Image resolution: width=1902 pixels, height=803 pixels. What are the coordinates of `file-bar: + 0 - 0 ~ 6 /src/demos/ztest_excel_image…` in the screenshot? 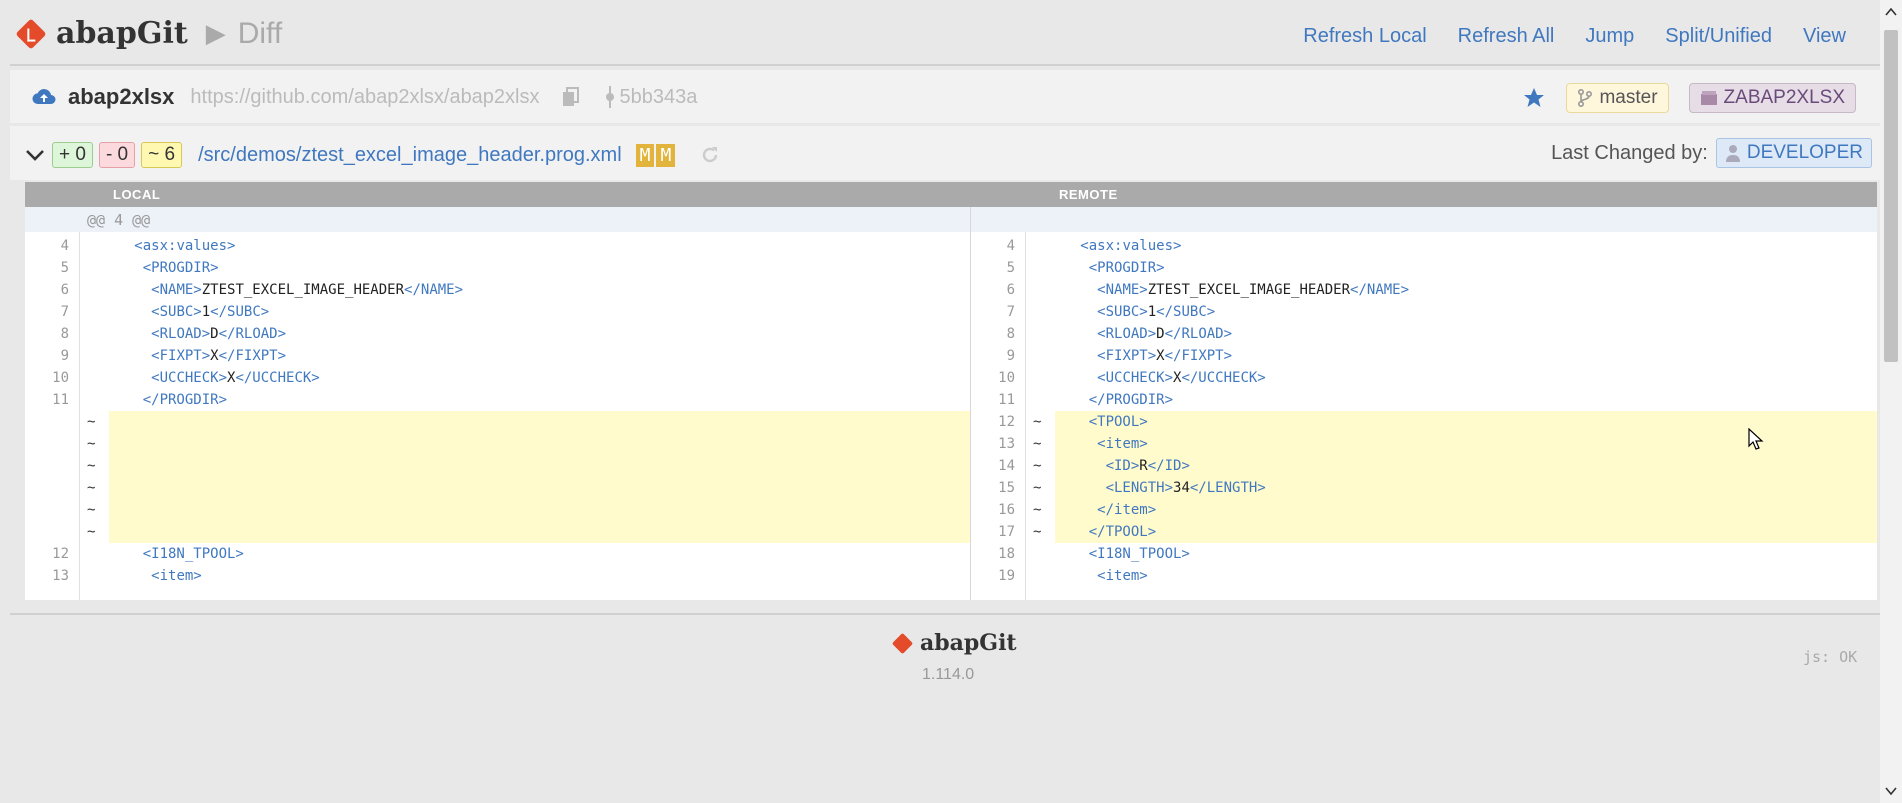 It's located at (945, 153).